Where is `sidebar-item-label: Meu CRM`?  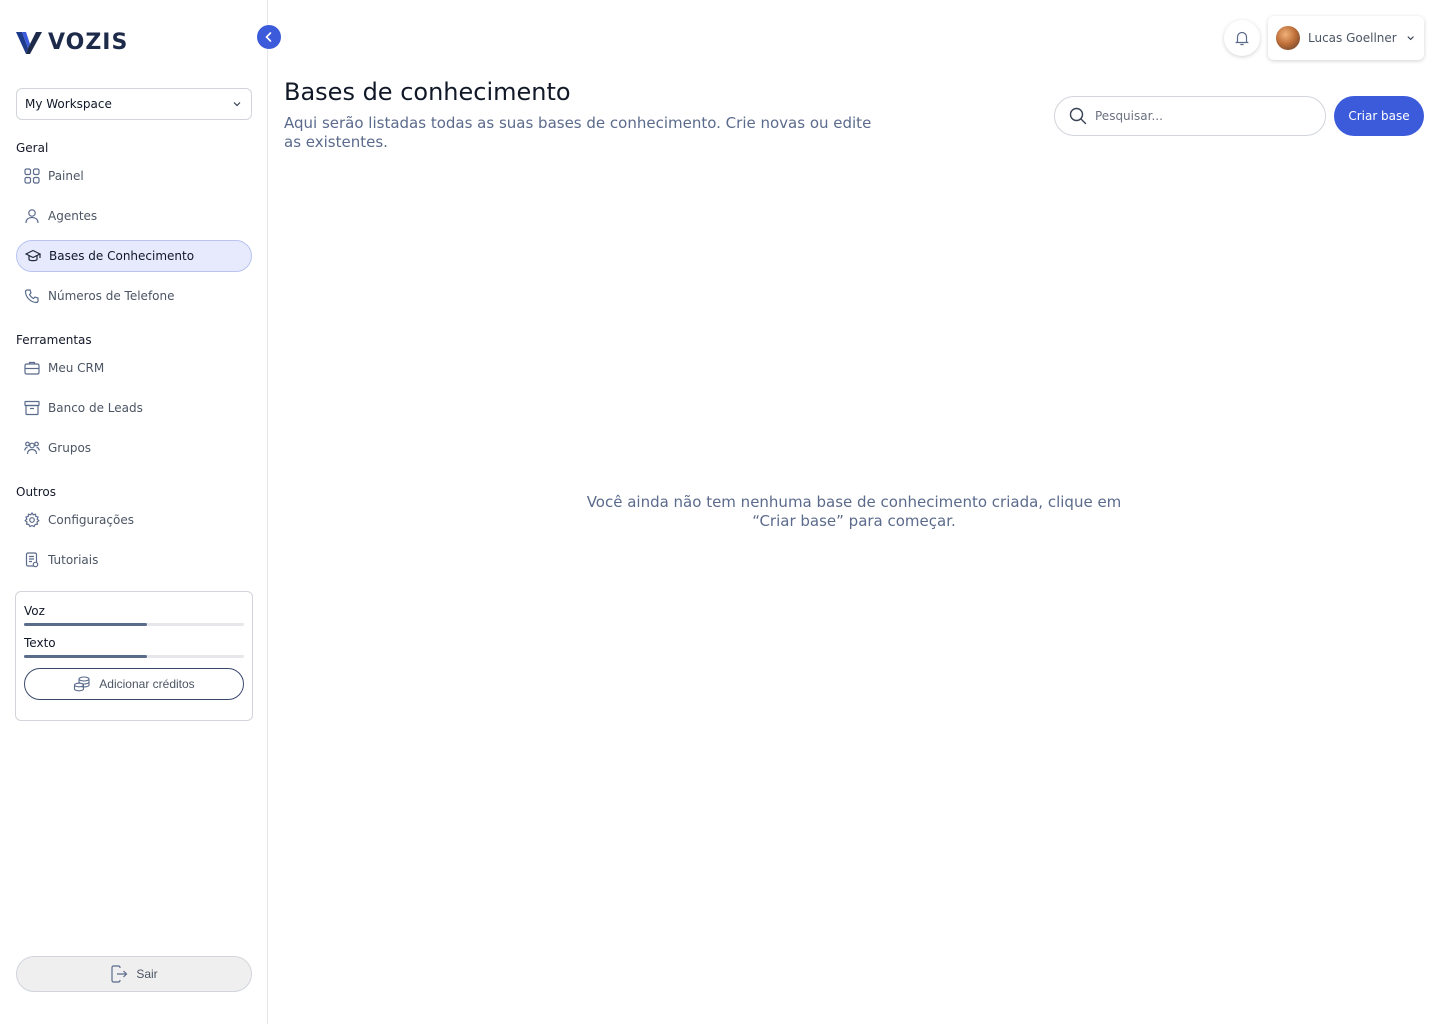 sidebar-item-label: Meu CRM is located at coordinates (76, 368).